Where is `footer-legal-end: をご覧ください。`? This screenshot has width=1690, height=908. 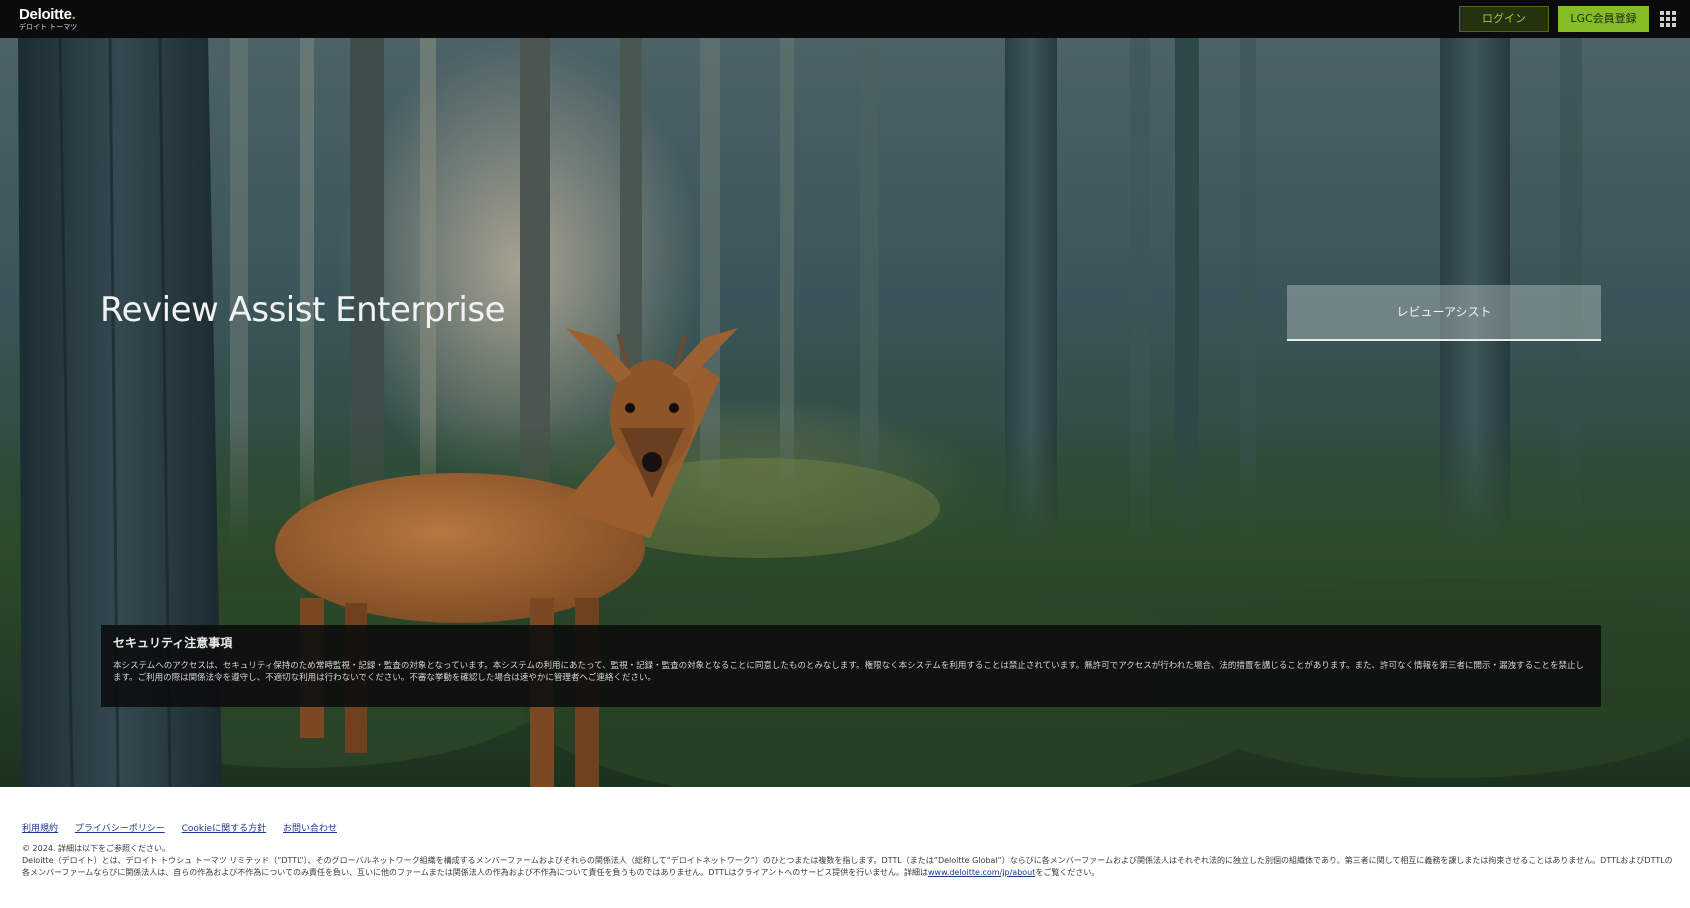 footer-legal-end: をご覧ください。 is located at coordinates (1067, 872).